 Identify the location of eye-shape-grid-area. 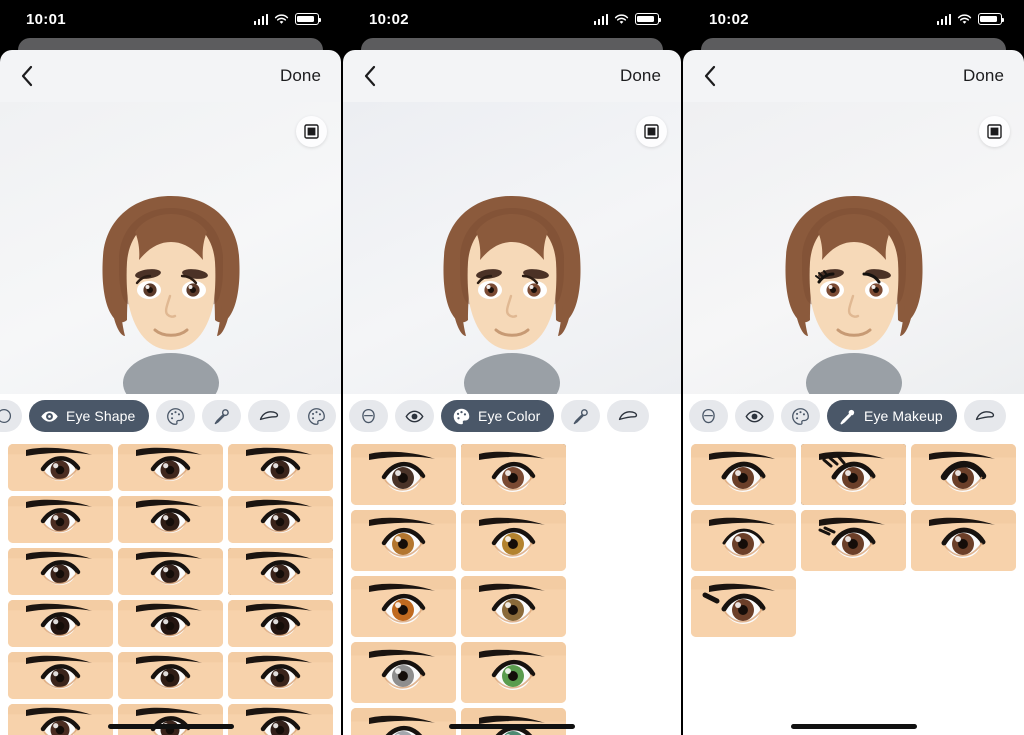
(170, 586).